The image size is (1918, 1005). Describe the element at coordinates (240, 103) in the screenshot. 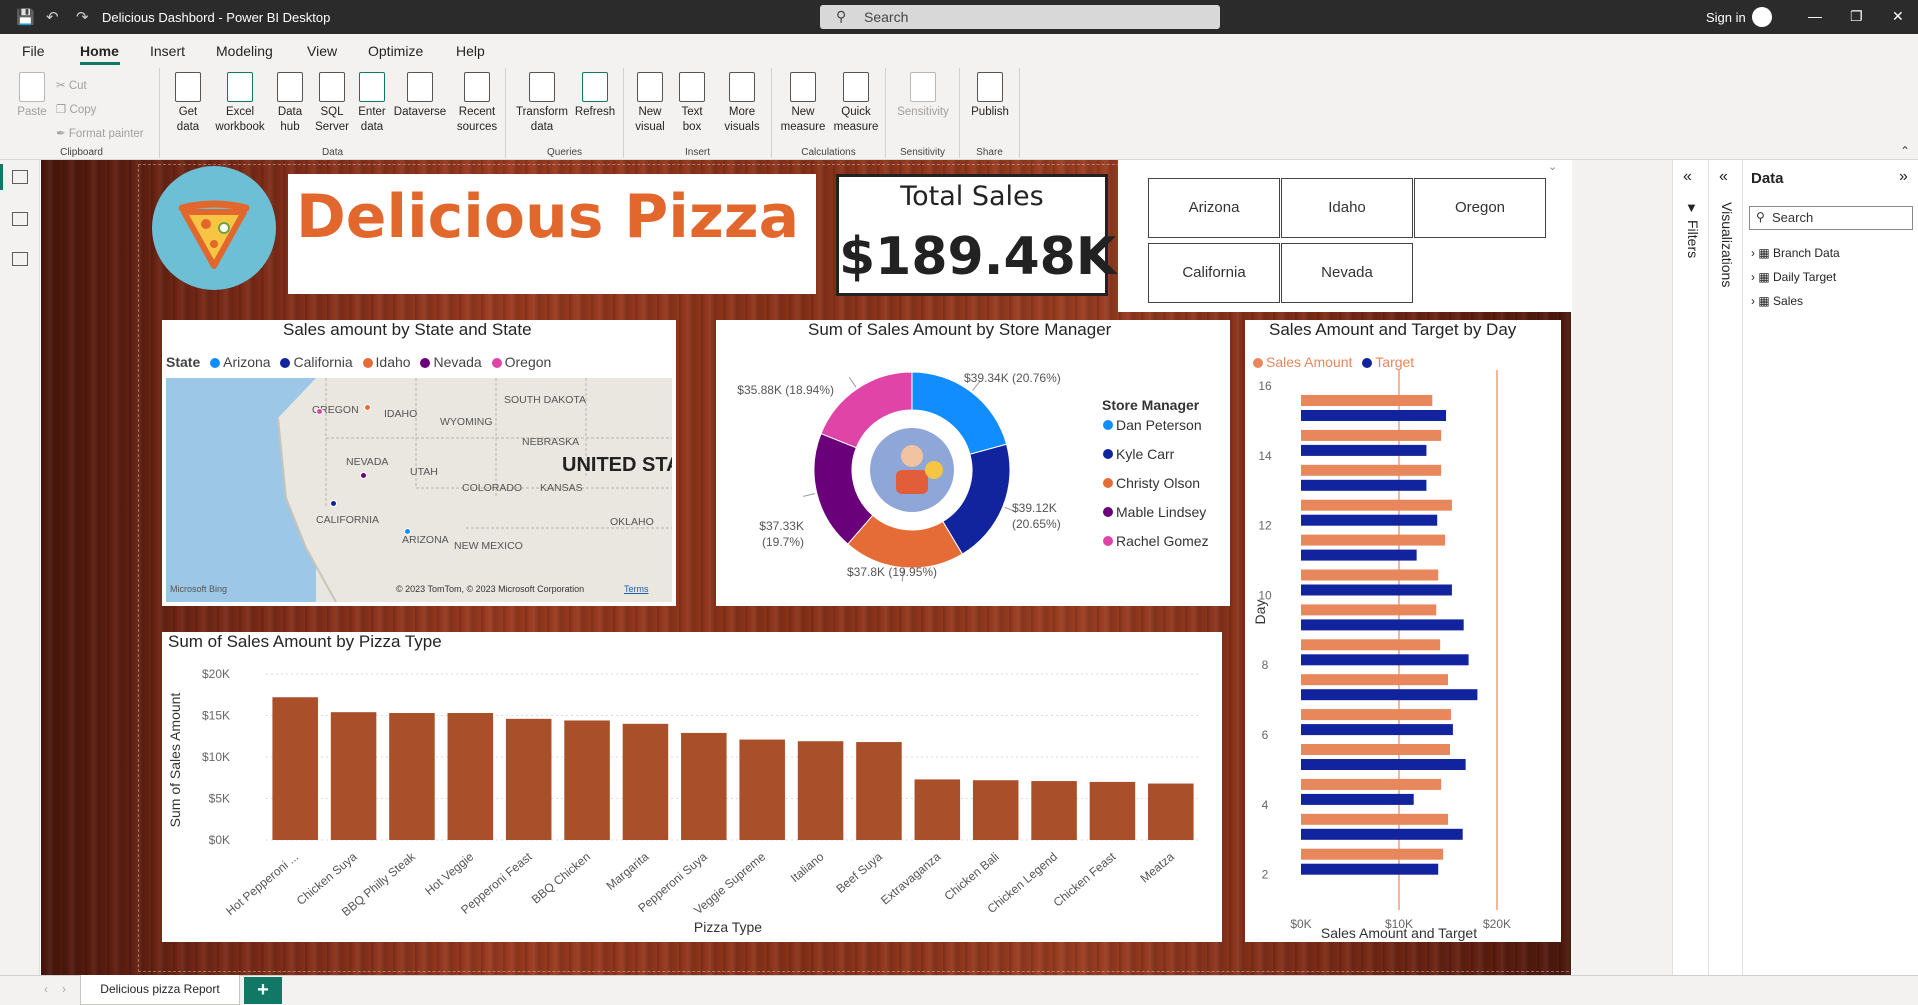

I see `excel-workbook-button: Excel workbook` at that location.